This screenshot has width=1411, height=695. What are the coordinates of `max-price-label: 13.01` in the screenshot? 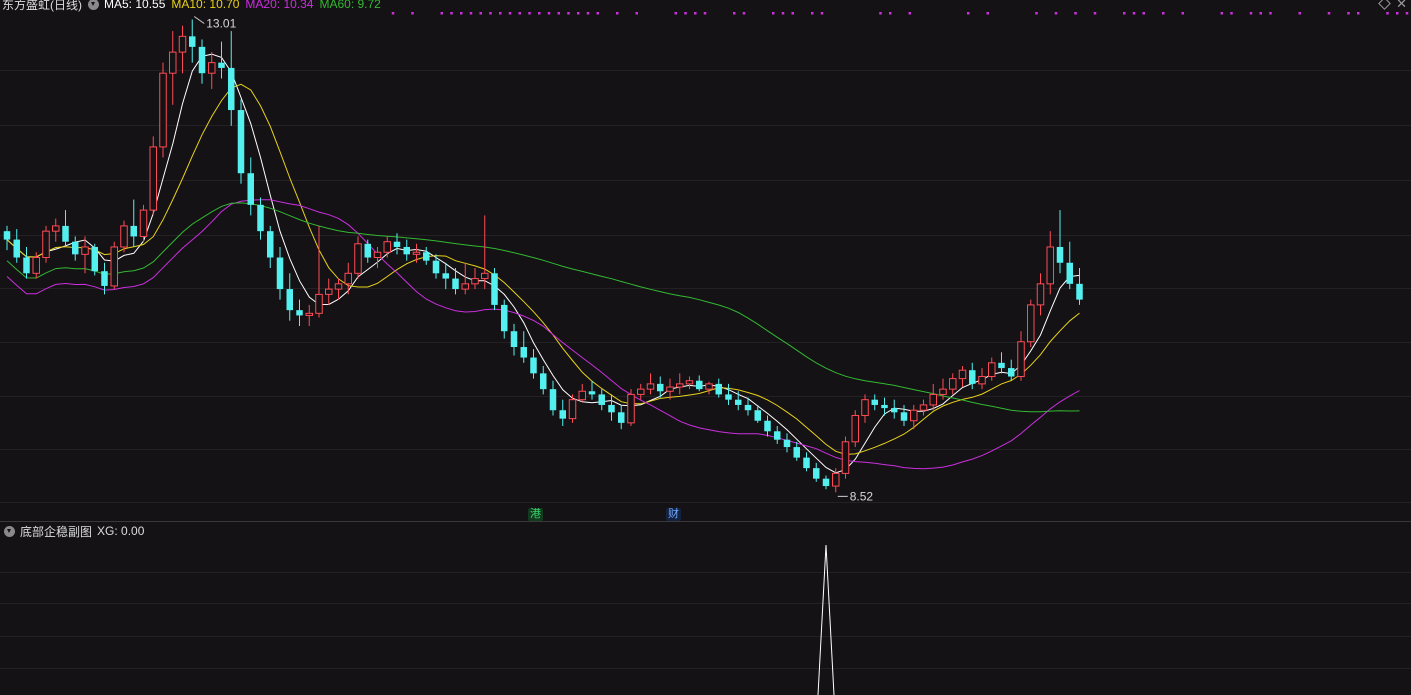 It's located at (221, 23).